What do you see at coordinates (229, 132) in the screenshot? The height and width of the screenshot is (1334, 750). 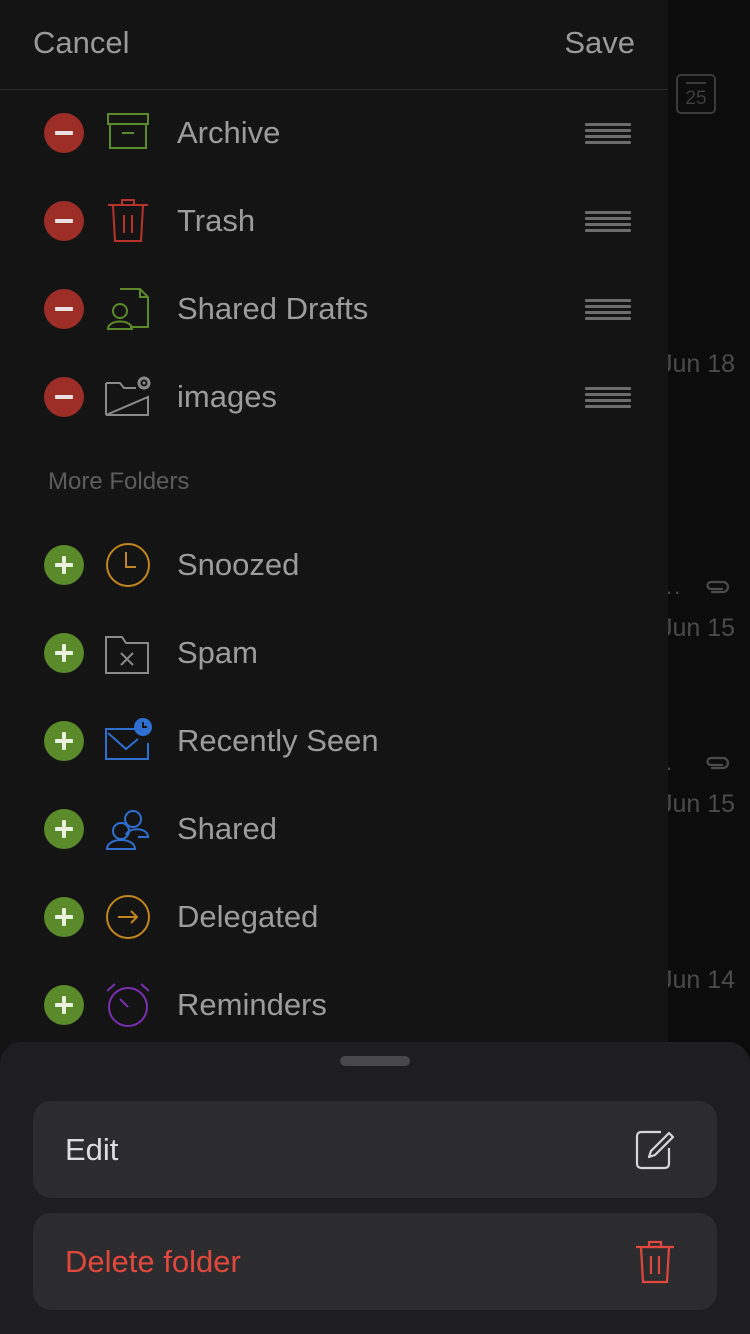 I see `folder-label: Archive` at bounding box center [229, 132].